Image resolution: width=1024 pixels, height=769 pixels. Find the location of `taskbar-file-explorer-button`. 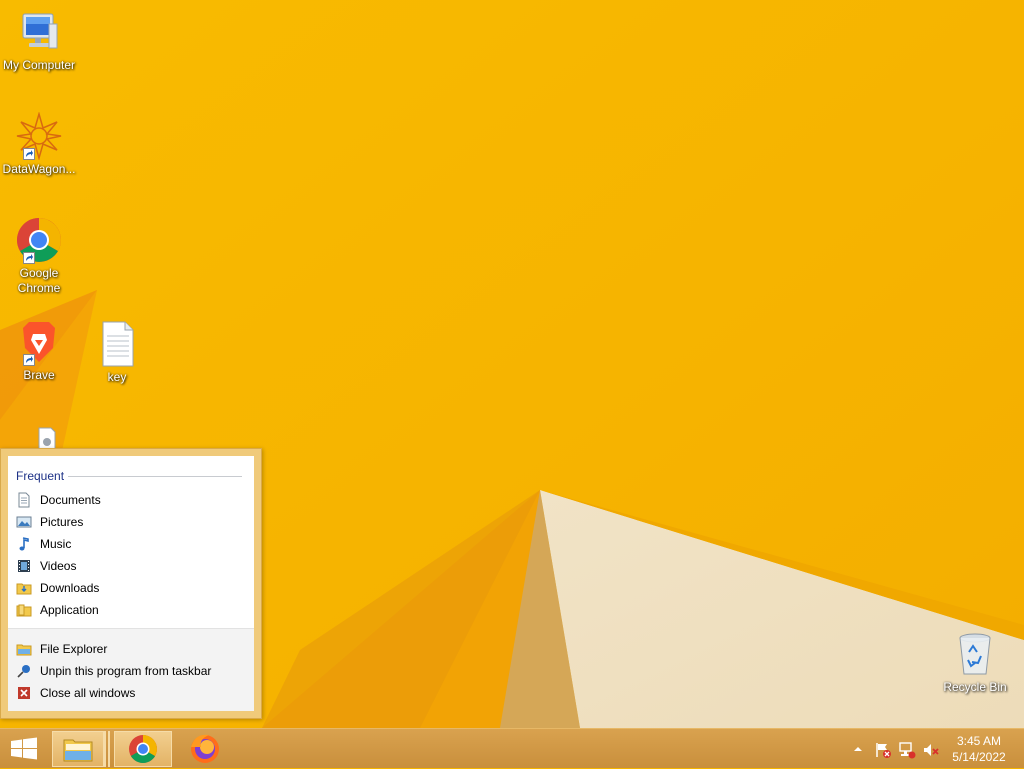

taskbar-file-explorer-button is located at coordinates (78, 749).